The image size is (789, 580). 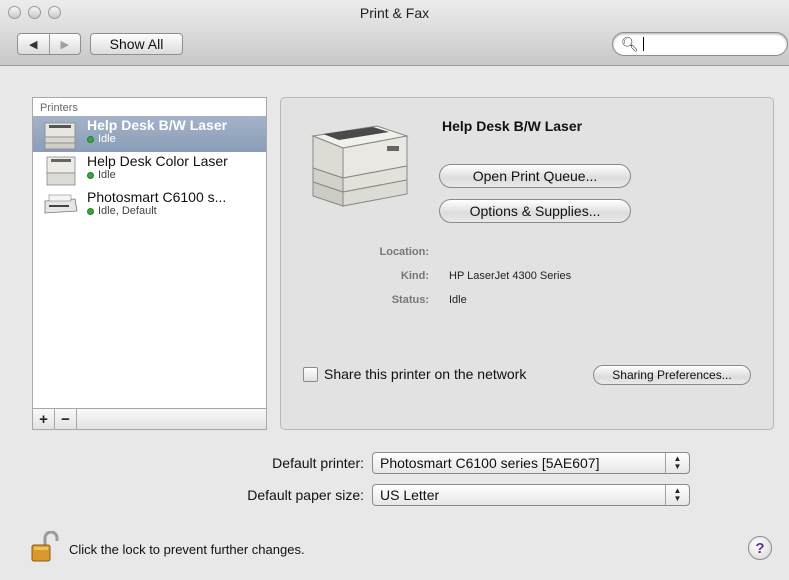 I want to click on add-printer-button: +, so click(x=44, y=419).